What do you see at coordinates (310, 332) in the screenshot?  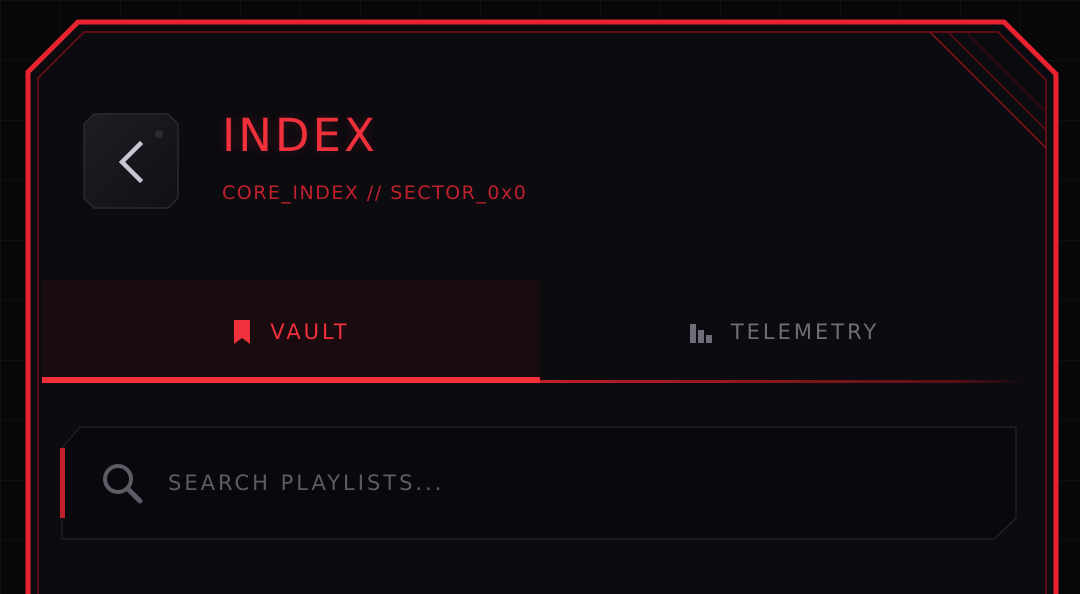 I see `tab-vault-label: VAULT` at bounding box center [310, 332].